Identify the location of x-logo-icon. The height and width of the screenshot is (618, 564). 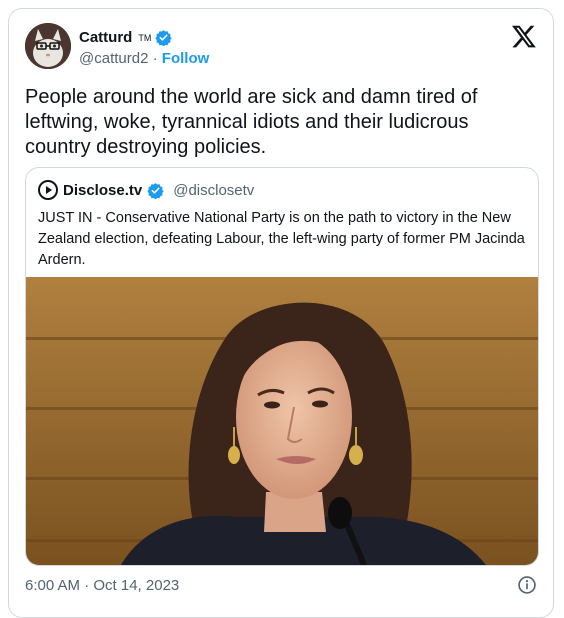
(524, 36).